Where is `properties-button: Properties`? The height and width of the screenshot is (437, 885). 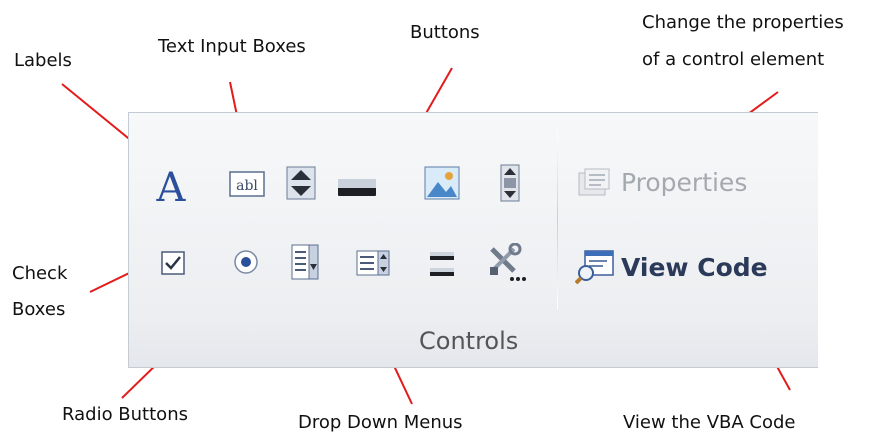
properties-button: Properties is located at coordinates (661, 182).